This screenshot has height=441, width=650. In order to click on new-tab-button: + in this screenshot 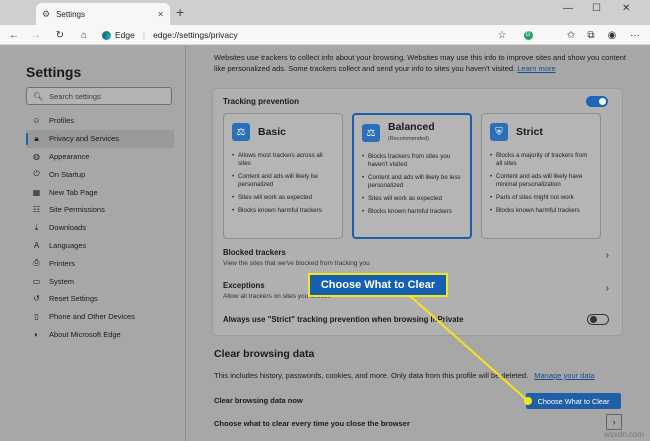, I will do `click(180, 12)`.